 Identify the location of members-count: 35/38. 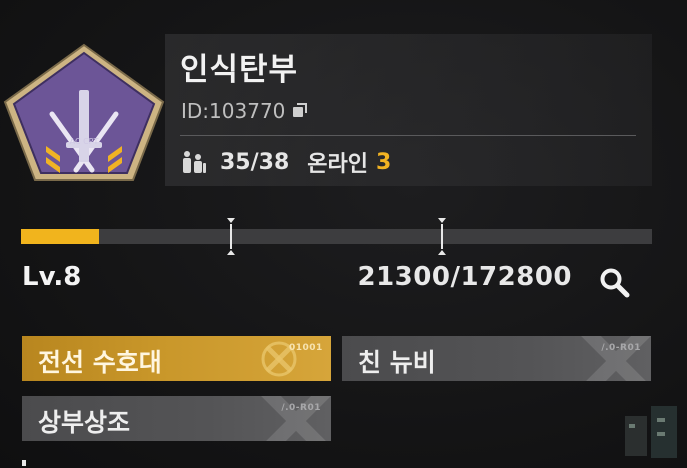
(255, 162).